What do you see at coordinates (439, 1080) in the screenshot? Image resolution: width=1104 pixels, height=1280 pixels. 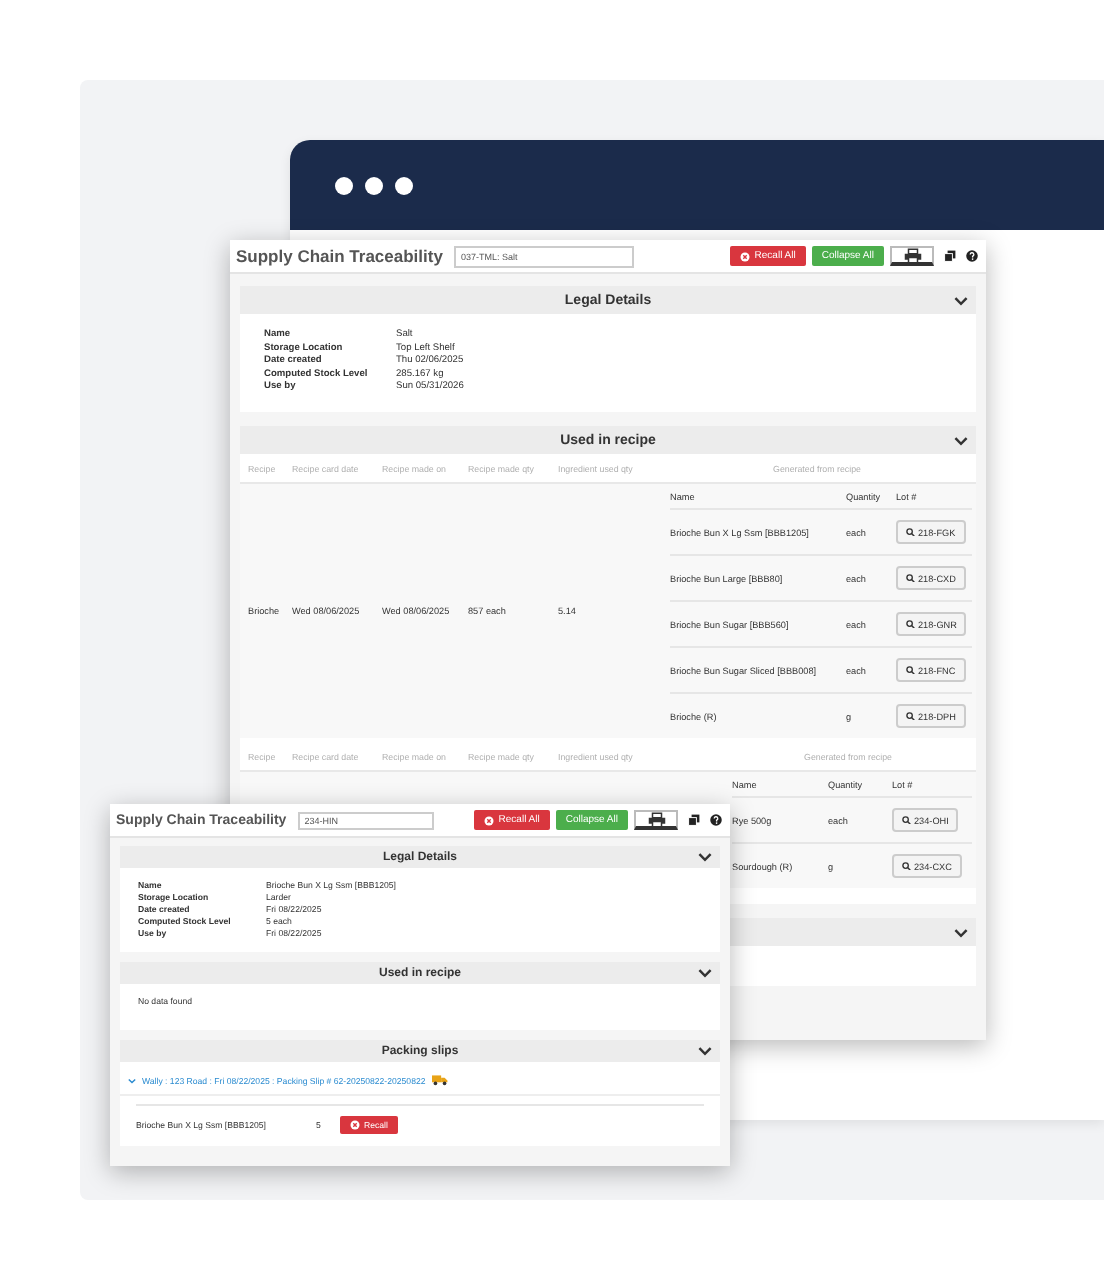 I see `truck-icon` at bounding box center [439, 1080].